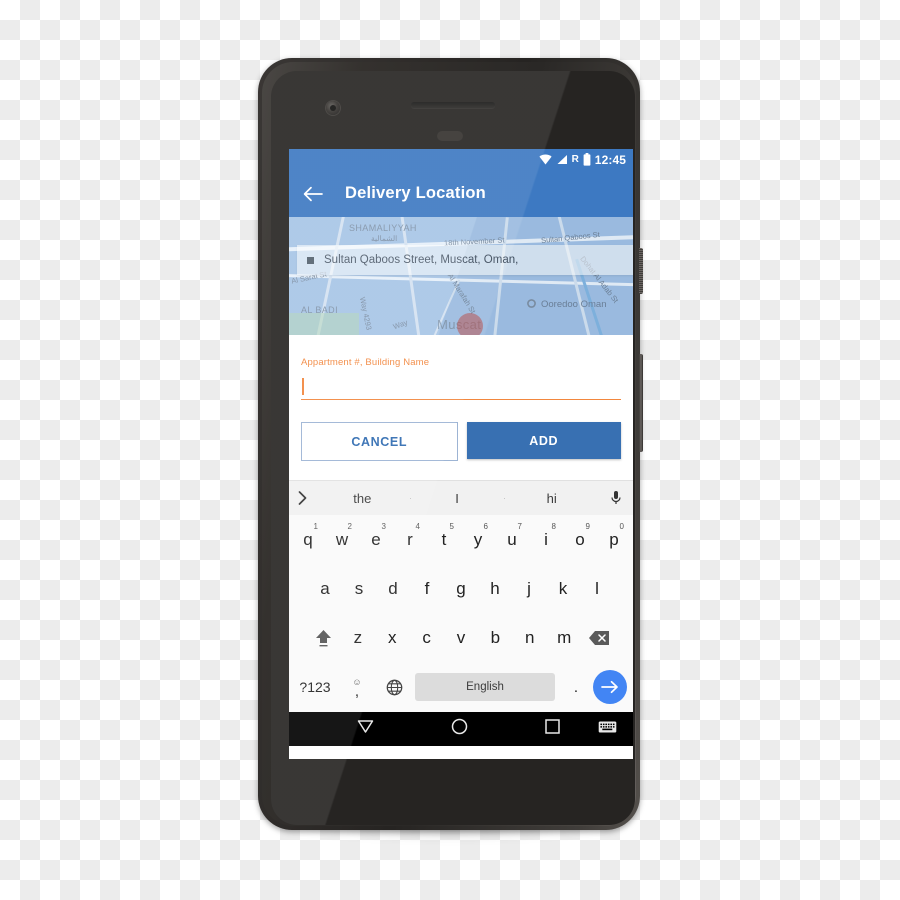  I want to click on backspace-icon, so click(598, 638).